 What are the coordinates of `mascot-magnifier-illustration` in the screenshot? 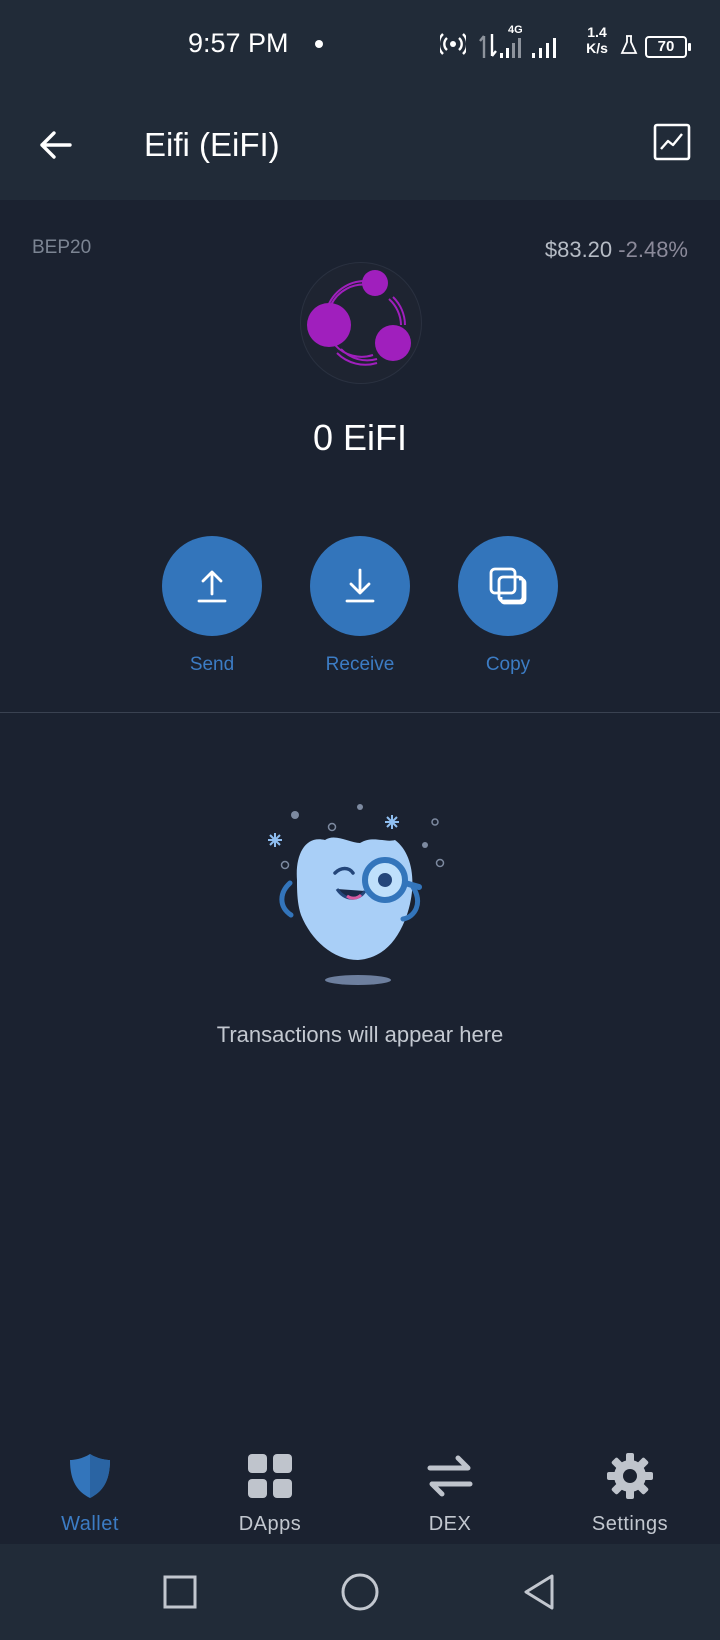 It's located at (356, 894).